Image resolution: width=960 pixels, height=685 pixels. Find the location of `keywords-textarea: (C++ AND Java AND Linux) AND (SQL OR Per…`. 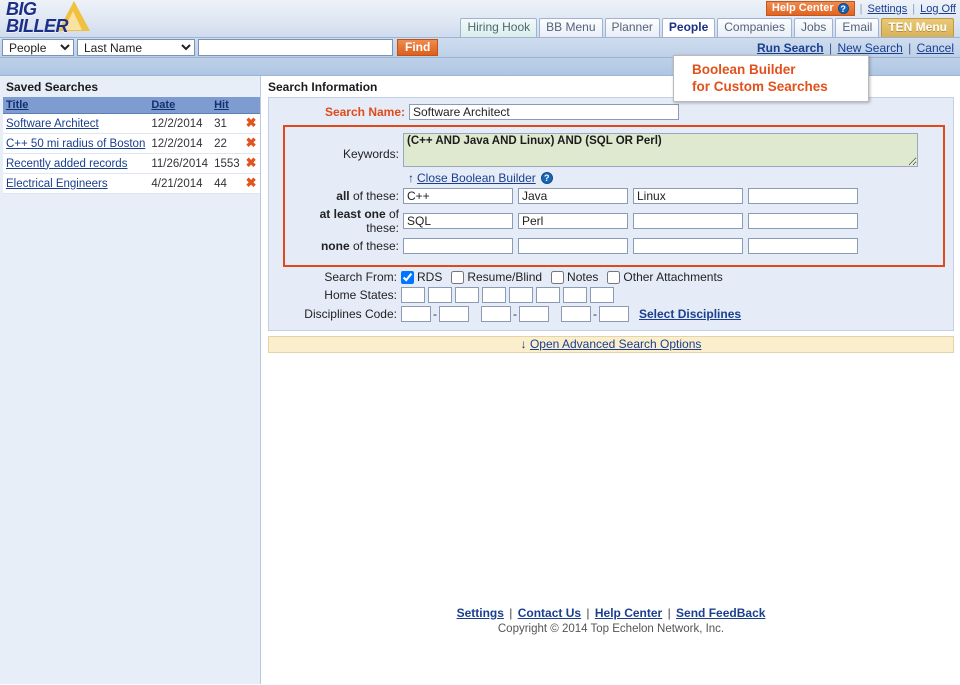

keywords-textarea: (C++ AND Java AND Linux) AND (SQL OR Per… is located at coordinates (660, 150).